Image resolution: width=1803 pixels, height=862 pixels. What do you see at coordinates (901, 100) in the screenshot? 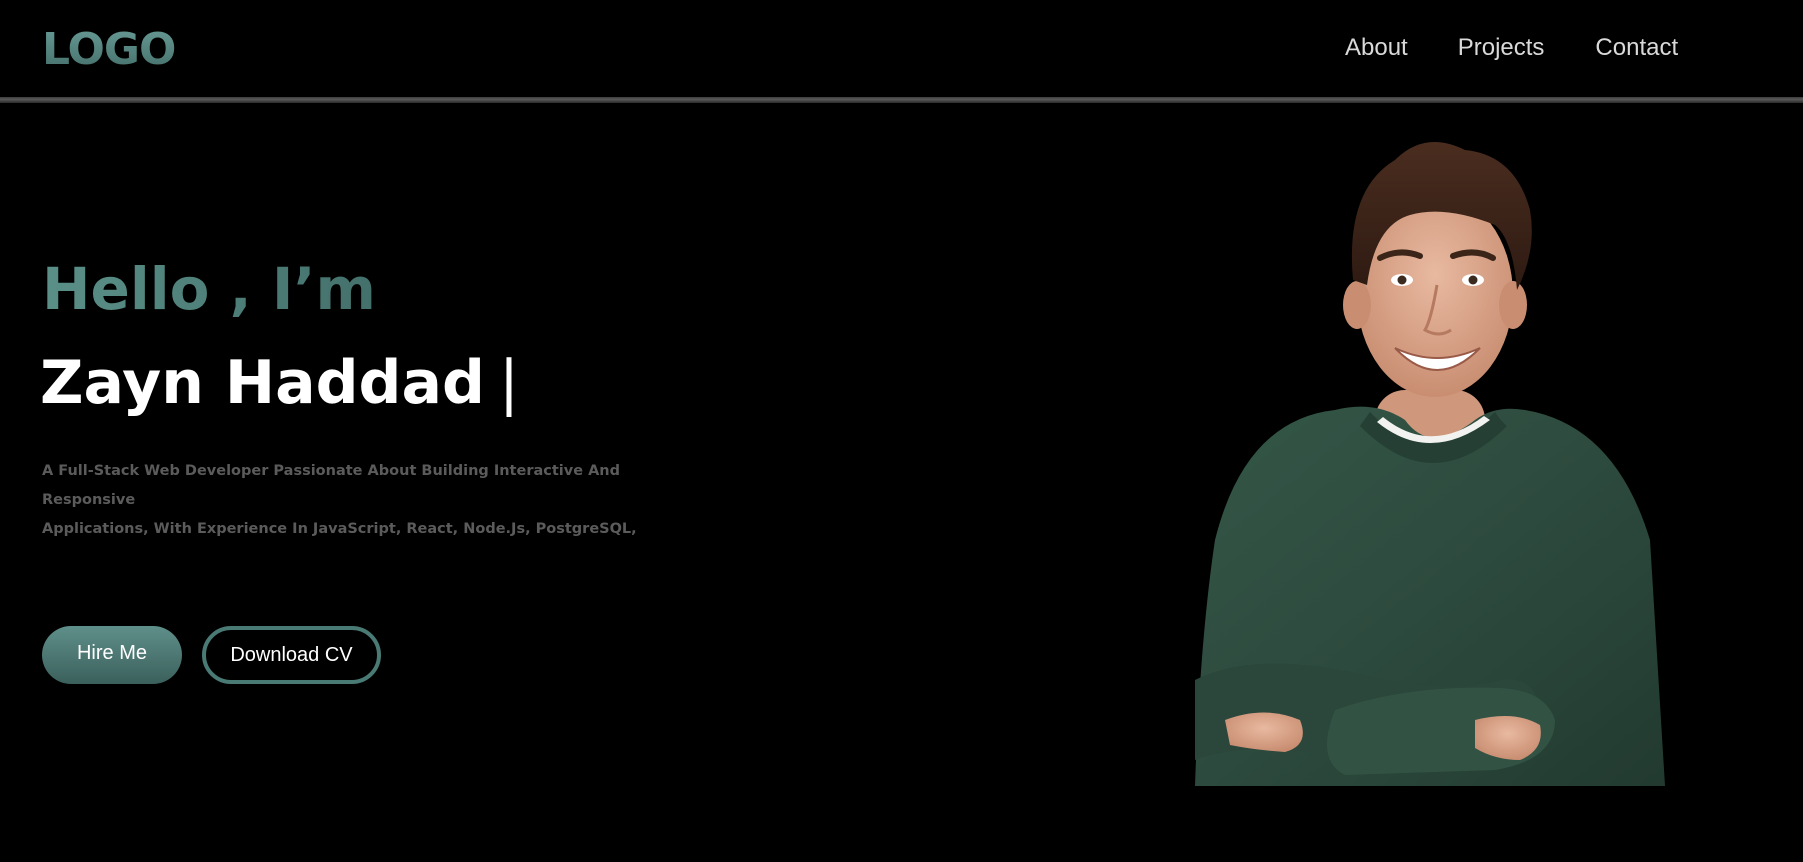
I see `header-divider` at bounding box center [901, 100].